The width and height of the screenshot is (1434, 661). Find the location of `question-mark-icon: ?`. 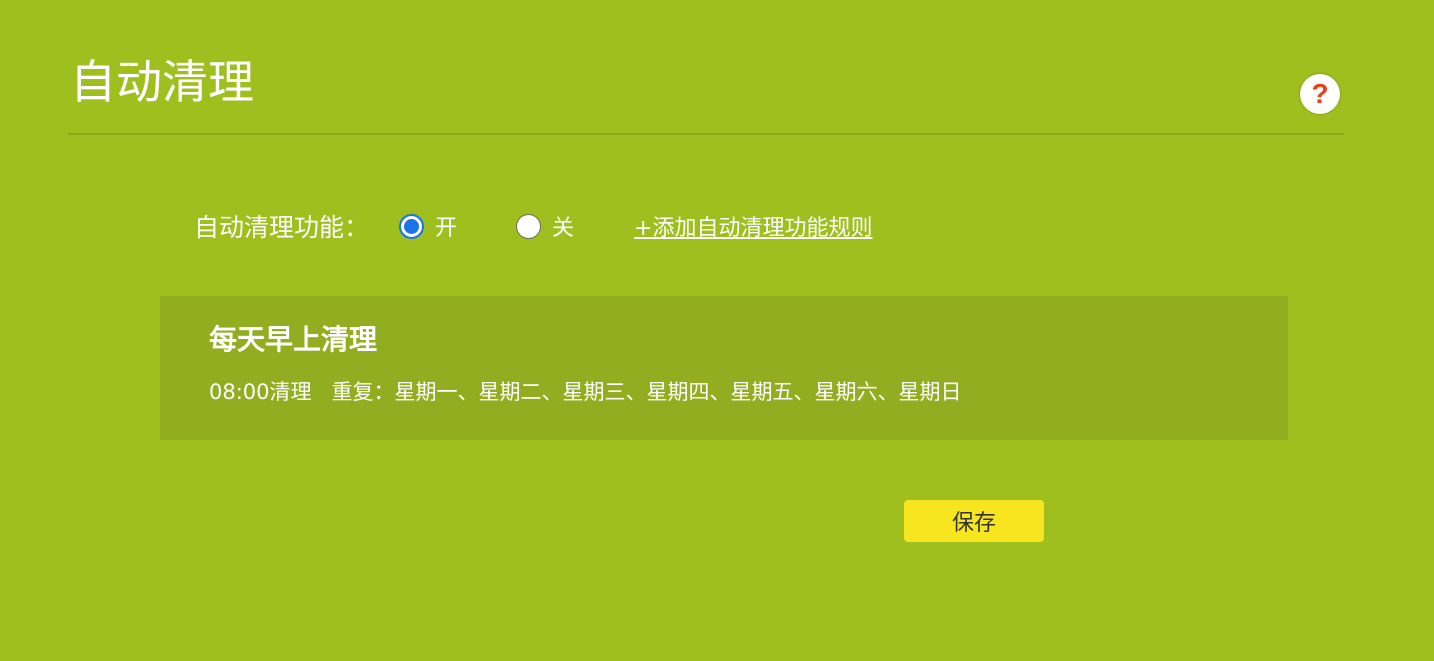

question-mark-icon: ? is located at coordinates (1320, 93).